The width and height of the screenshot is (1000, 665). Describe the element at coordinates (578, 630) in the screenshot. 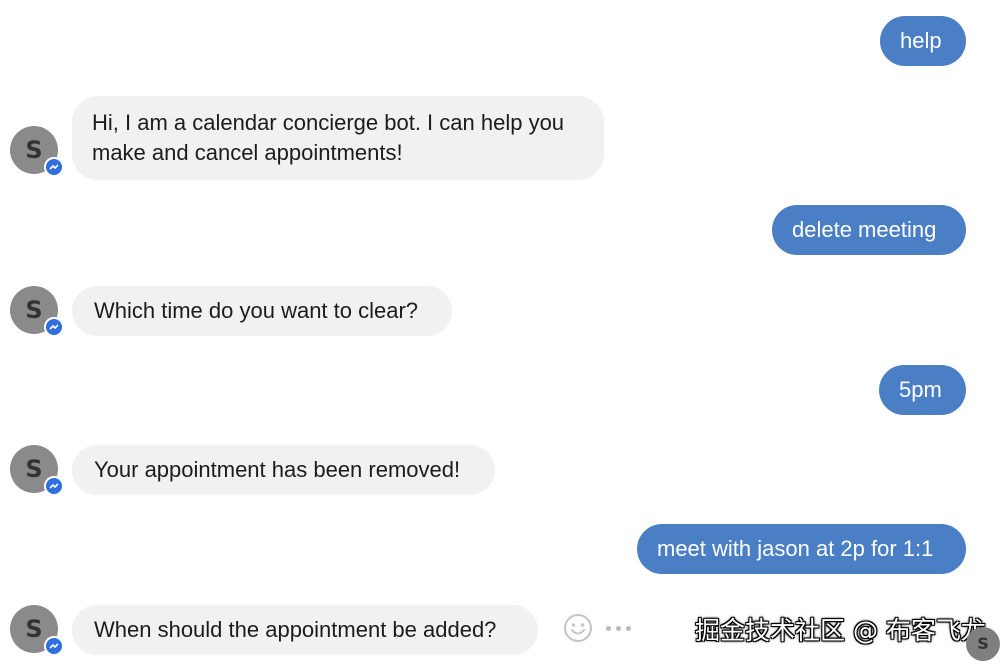

I see `smiley-face-icon` at that location.